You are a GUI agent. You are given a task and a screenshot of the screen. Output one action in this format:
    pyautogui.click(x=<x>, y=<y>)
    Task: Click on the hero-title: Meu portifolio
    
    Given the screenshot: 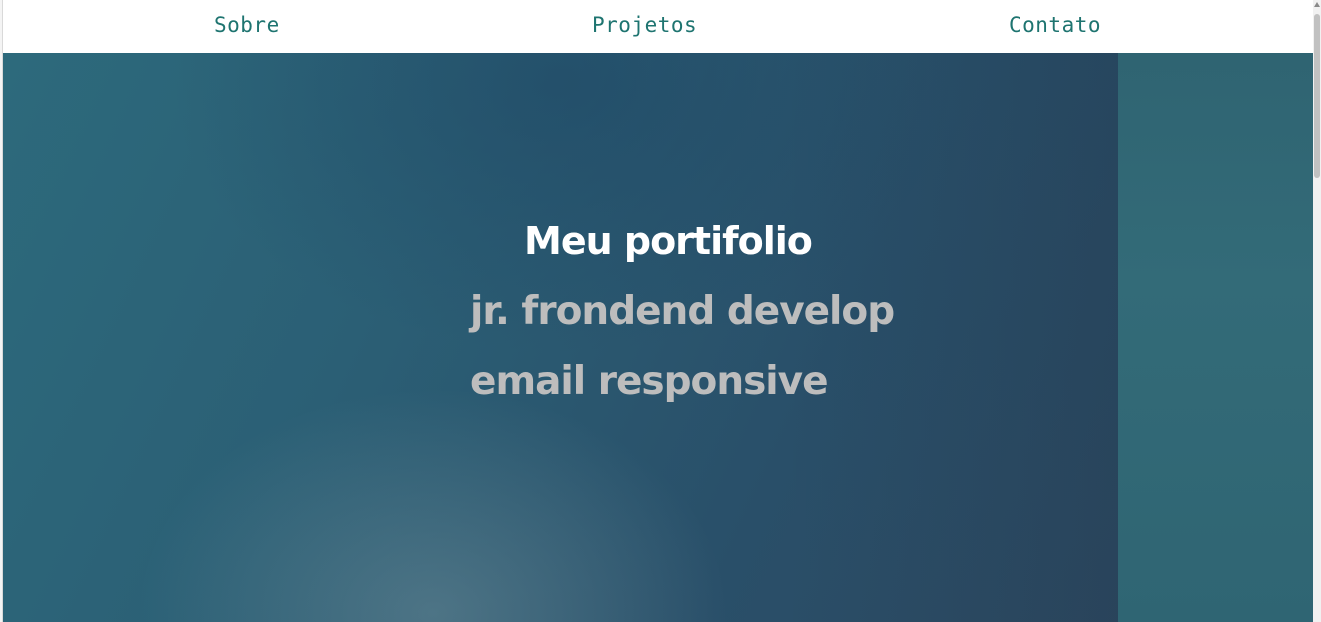 What is the action you would take?
    pyautogui.click(x=668, y=241)
    